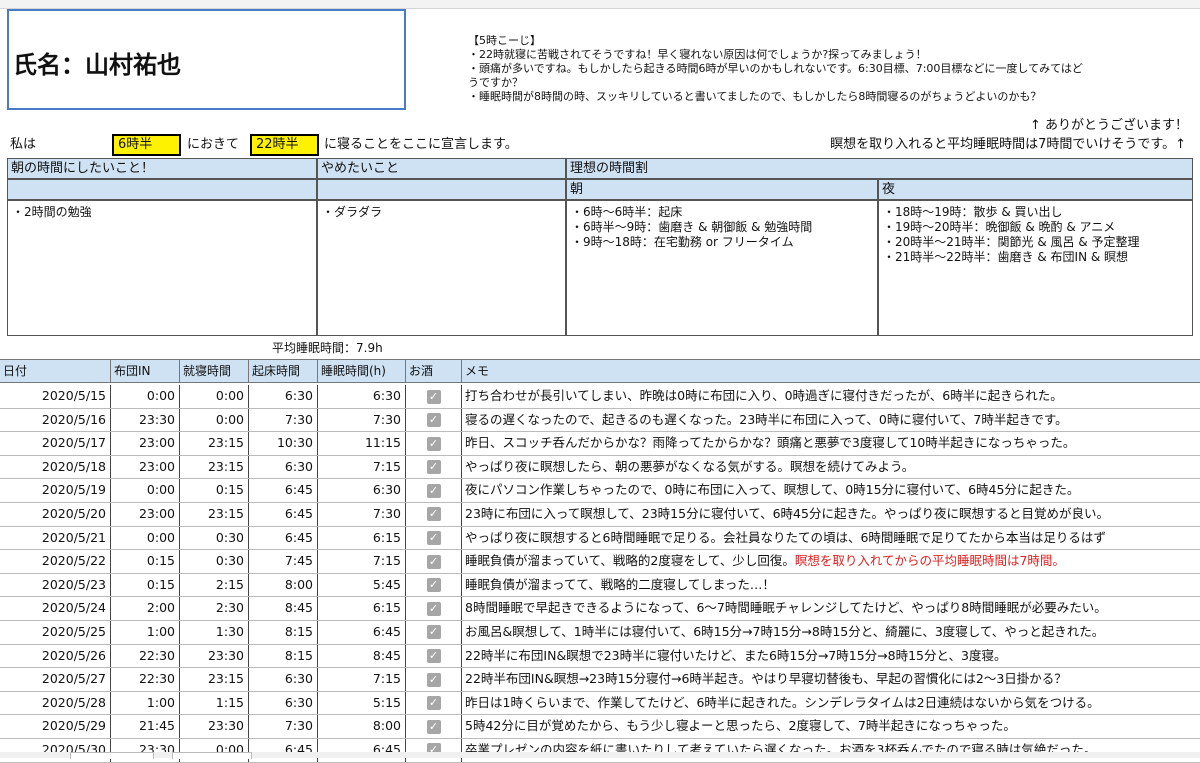  I want to click on cell-sleep-hours: 6:45, so click(362, 750).